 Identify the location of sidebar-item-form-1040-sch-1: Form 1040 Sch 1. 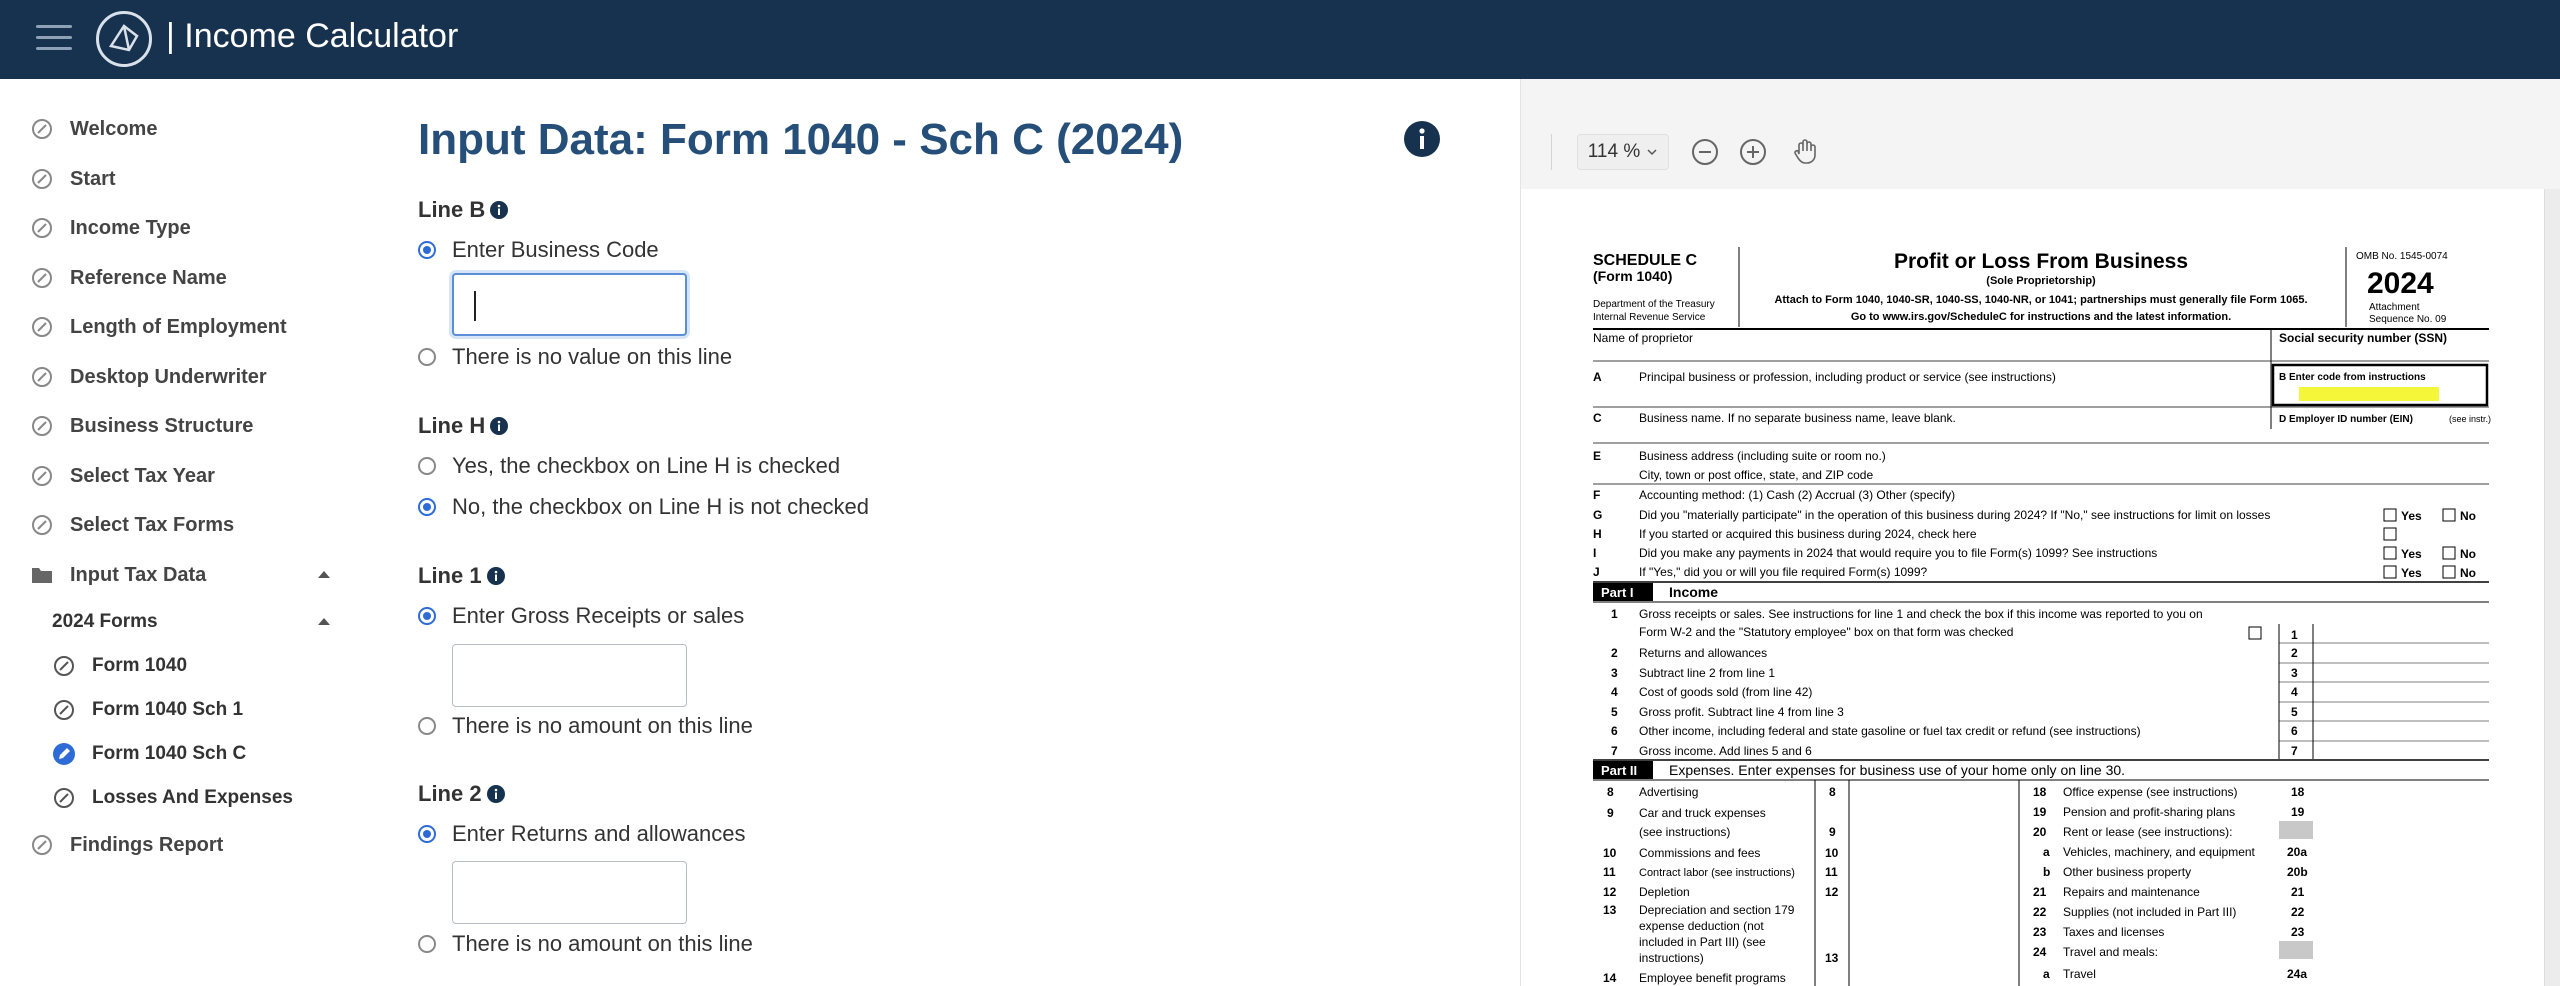
(147, 710).